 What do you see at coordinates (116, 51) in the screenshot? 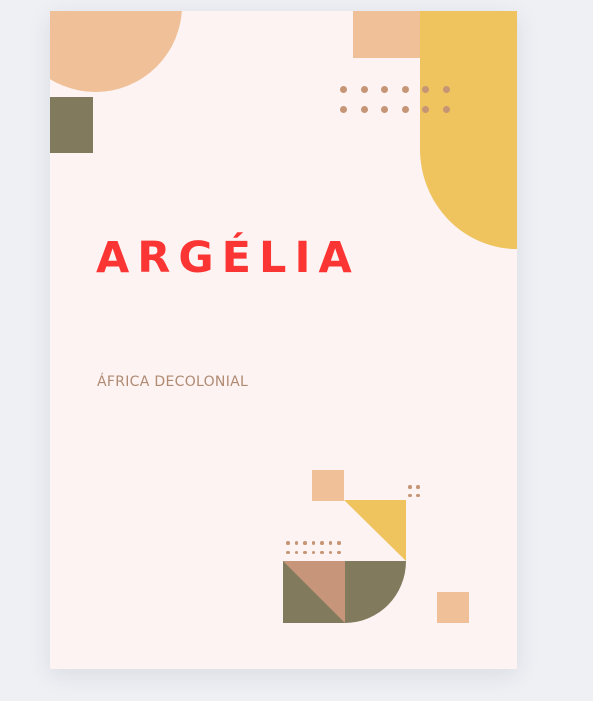
I see `decor-peach-quarter-circle` at bounding box center [116, 51].